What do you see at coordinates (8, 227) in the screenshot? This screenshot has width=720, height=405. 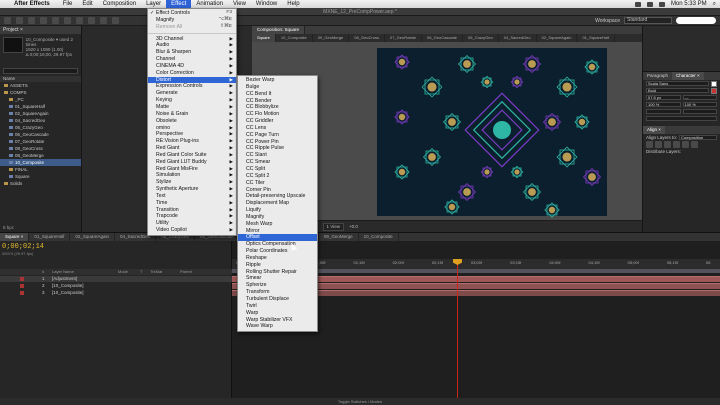 I see `project-bpc: 8 bpc` at bounding box center [8, 227].